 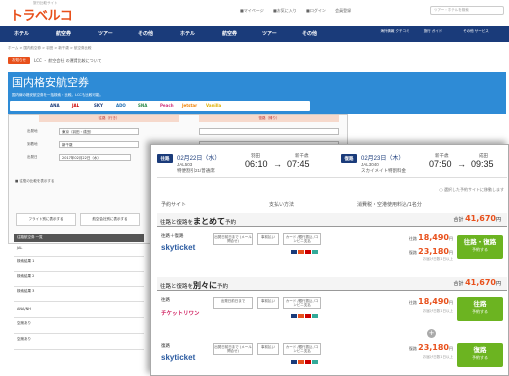 What do you see at coordinates (309, 33) in the screenshot?
I see `nav-other-2: その他` at bounding box center [309, 33].